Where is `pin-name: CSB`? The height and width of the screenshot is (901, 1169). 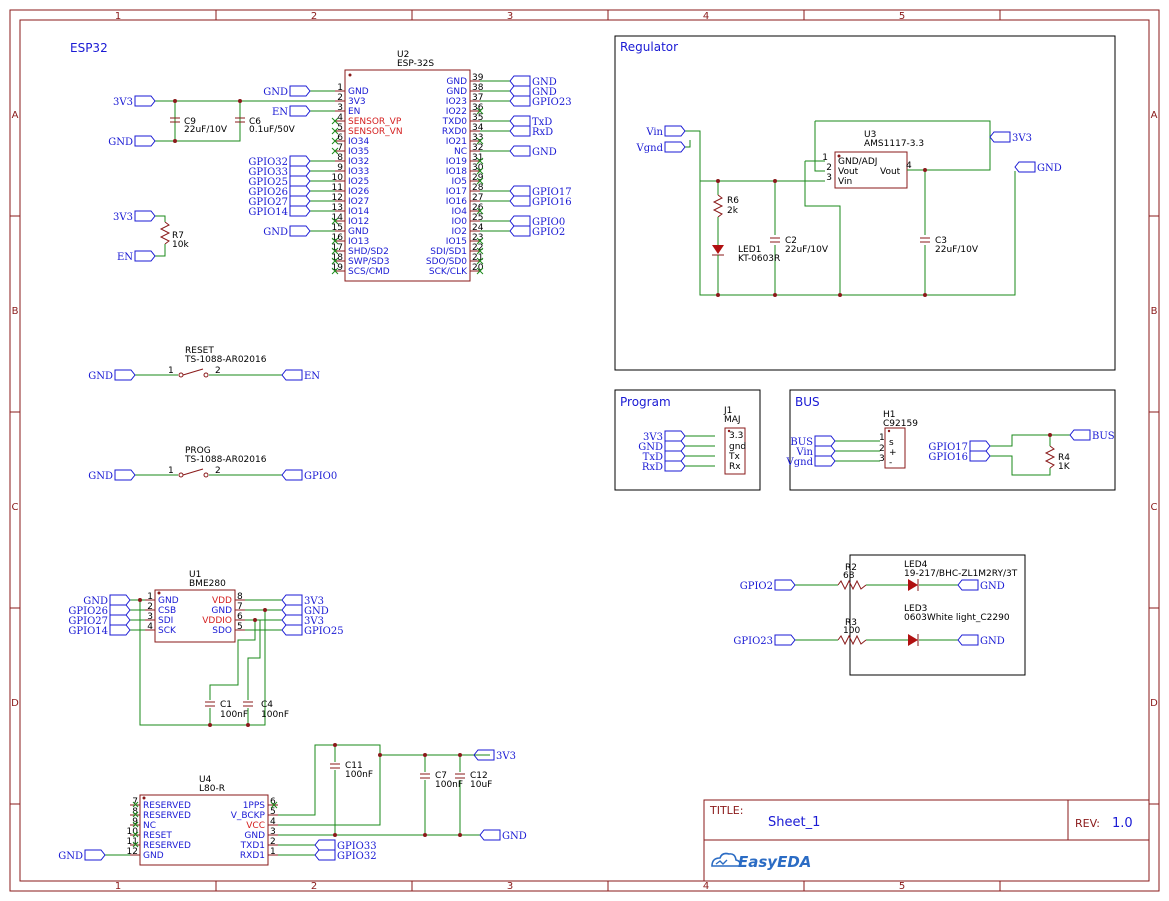 pin-name: CSB is located at coordinates (167, 611).